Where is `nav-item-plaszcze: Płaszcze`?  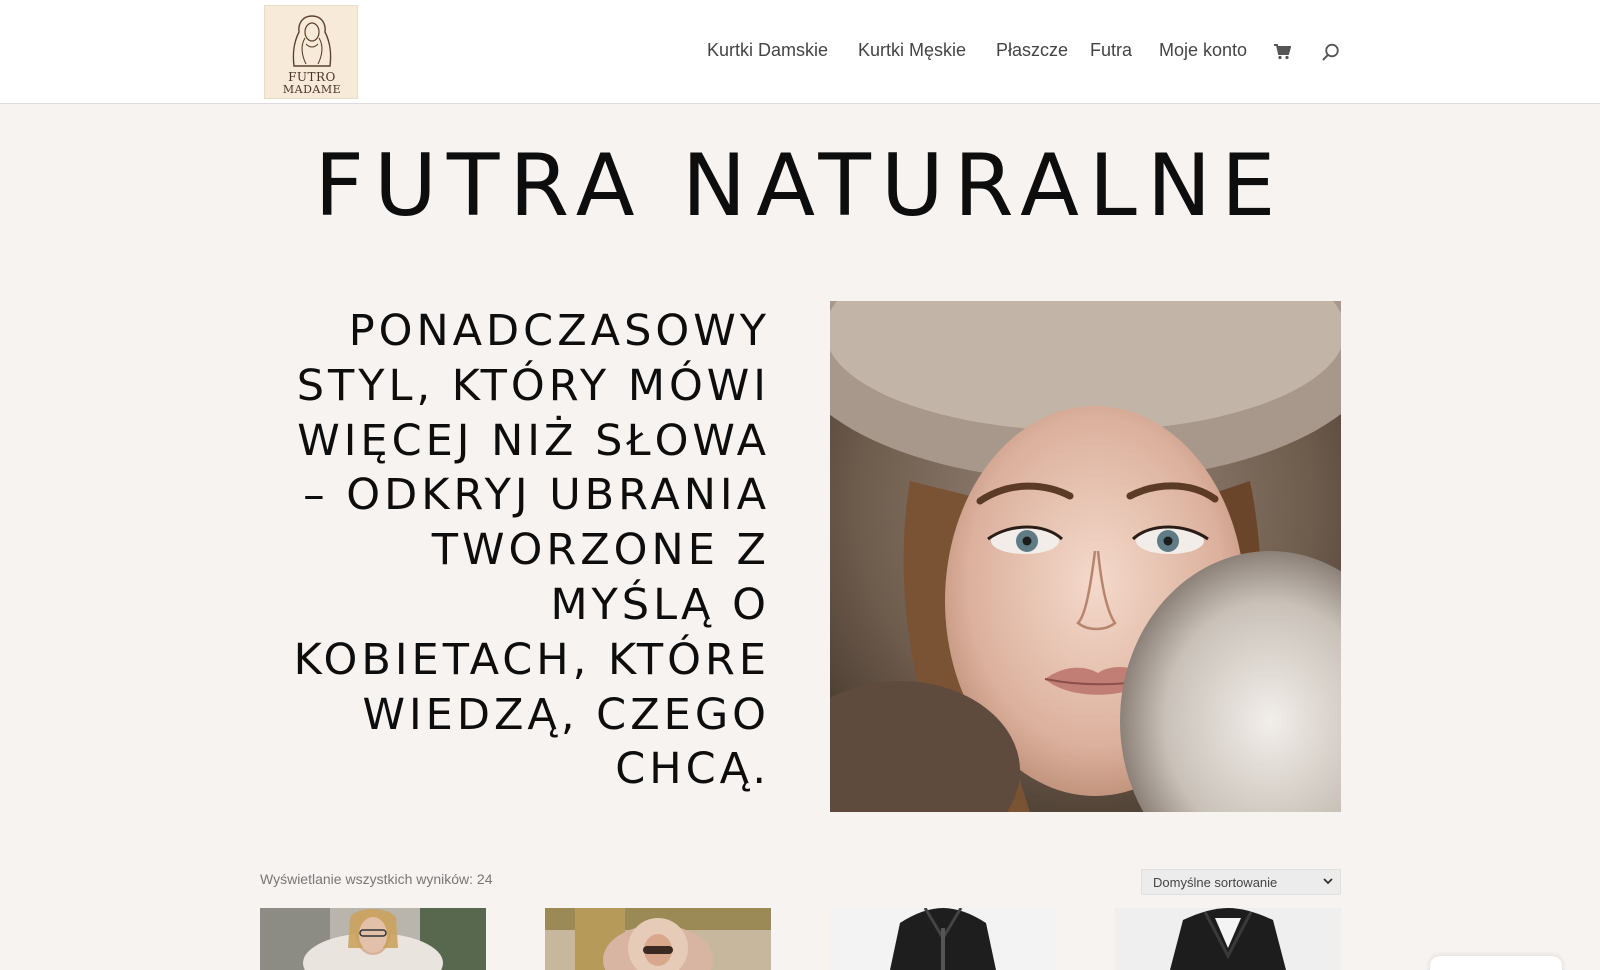 nav-item-plaszcze: Płaszcze is located at coordinates (1032, 50).